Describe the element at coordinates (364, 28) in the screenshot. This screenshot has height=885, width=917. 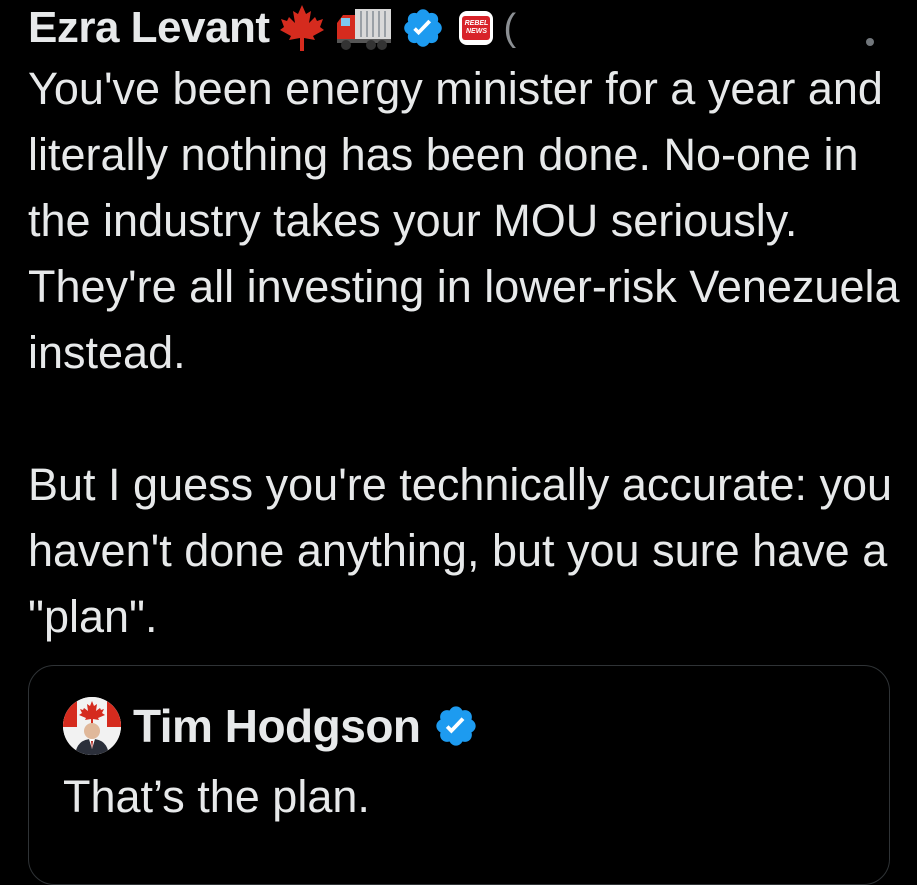
I see `truck-emoji-icon` at that location.